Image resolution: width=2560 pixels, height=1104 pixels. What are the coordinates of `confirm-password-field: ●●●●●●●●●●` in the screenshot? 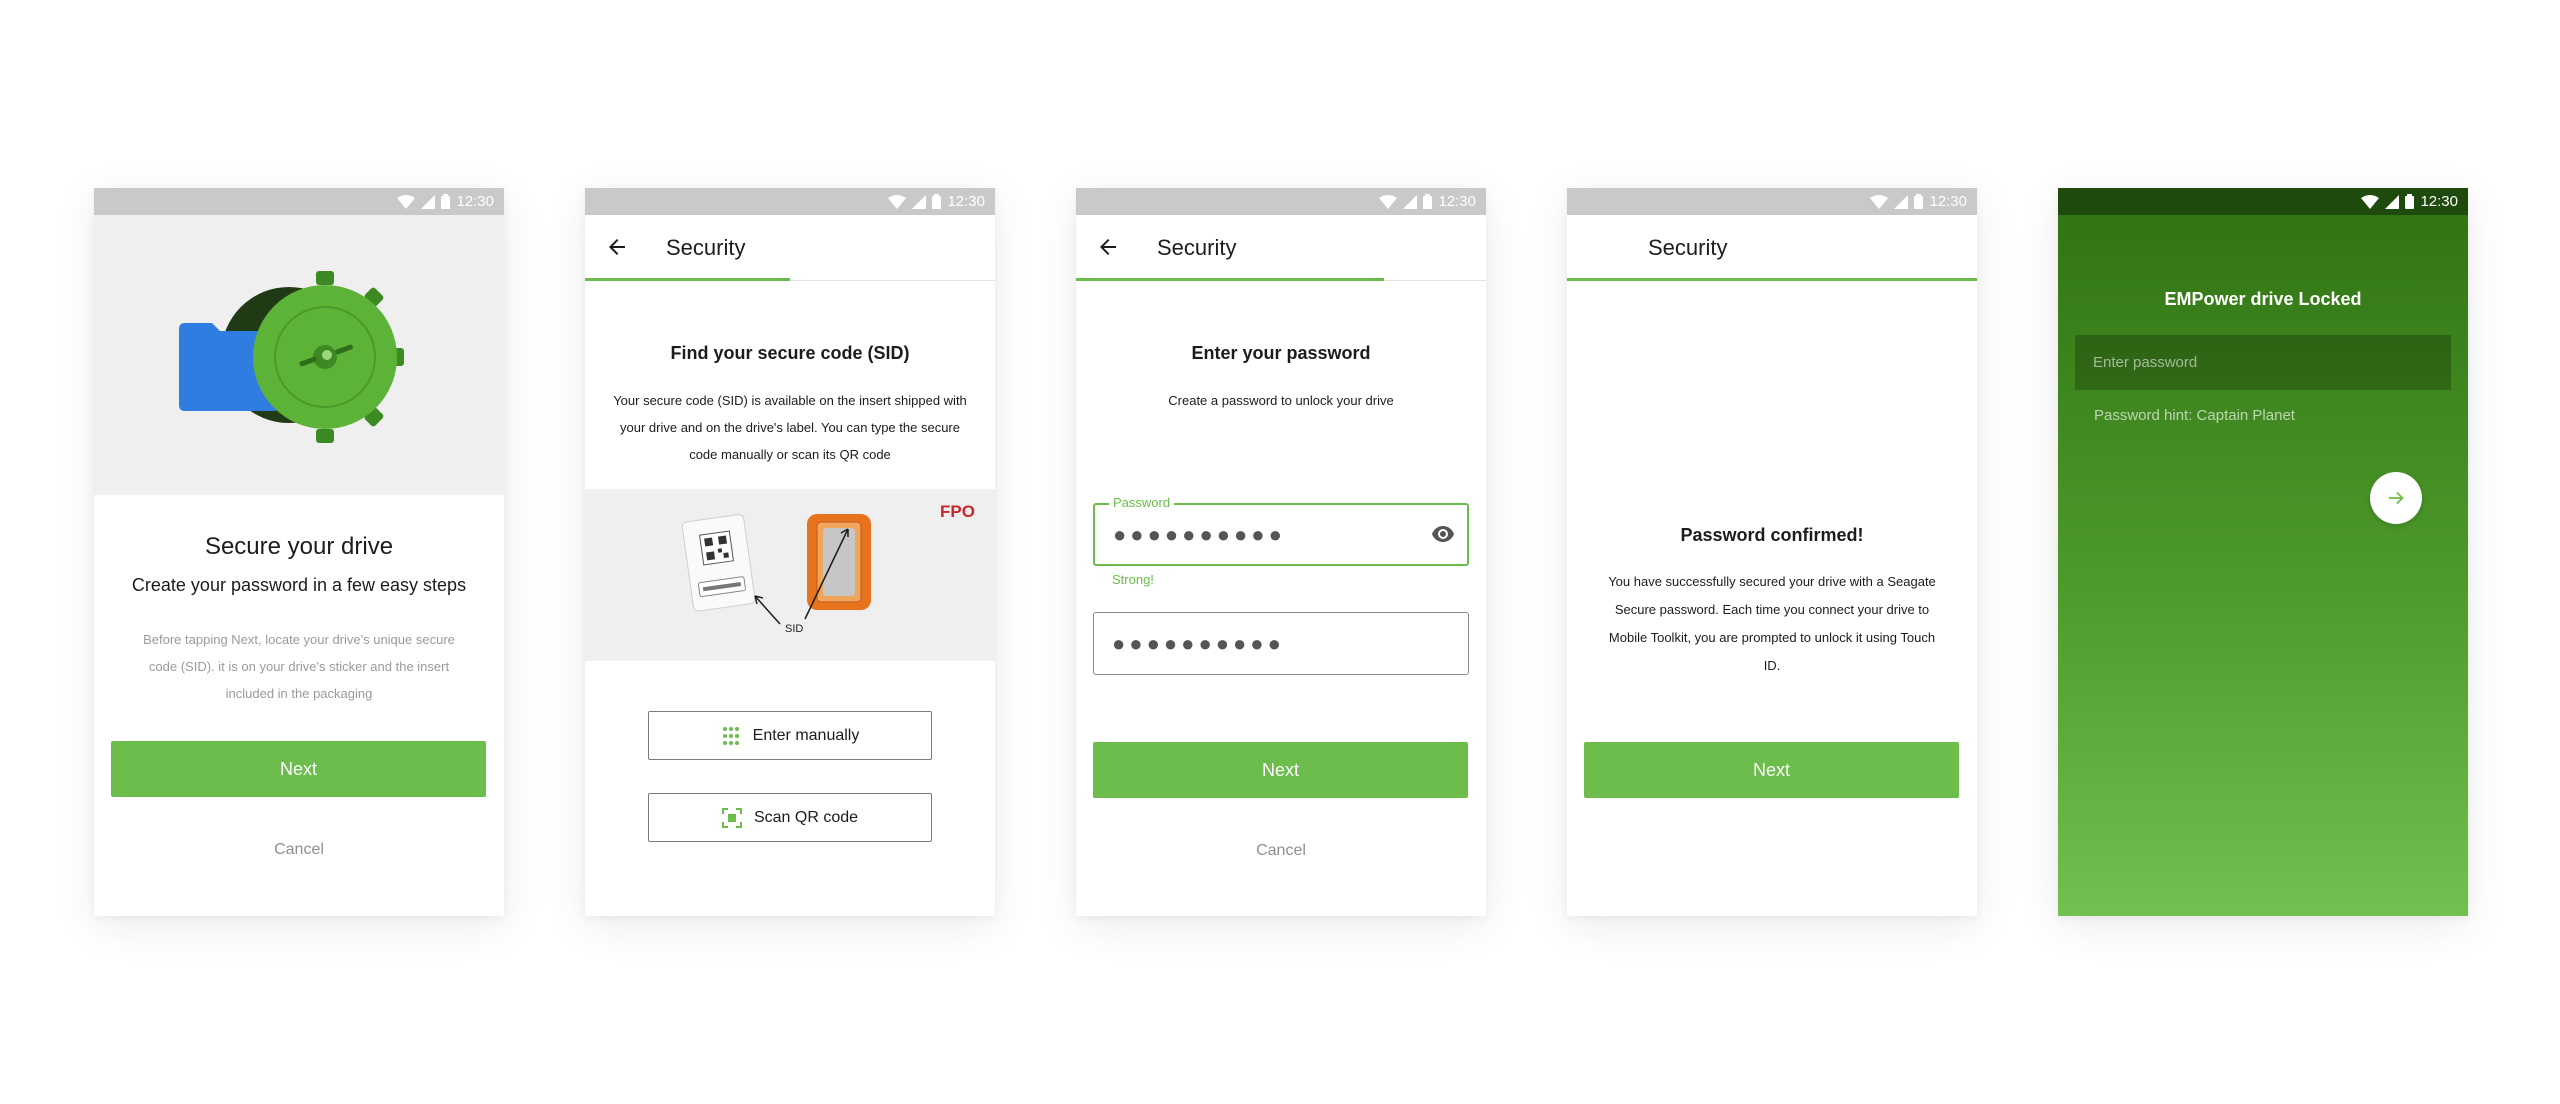 It's located at (1281, 643).